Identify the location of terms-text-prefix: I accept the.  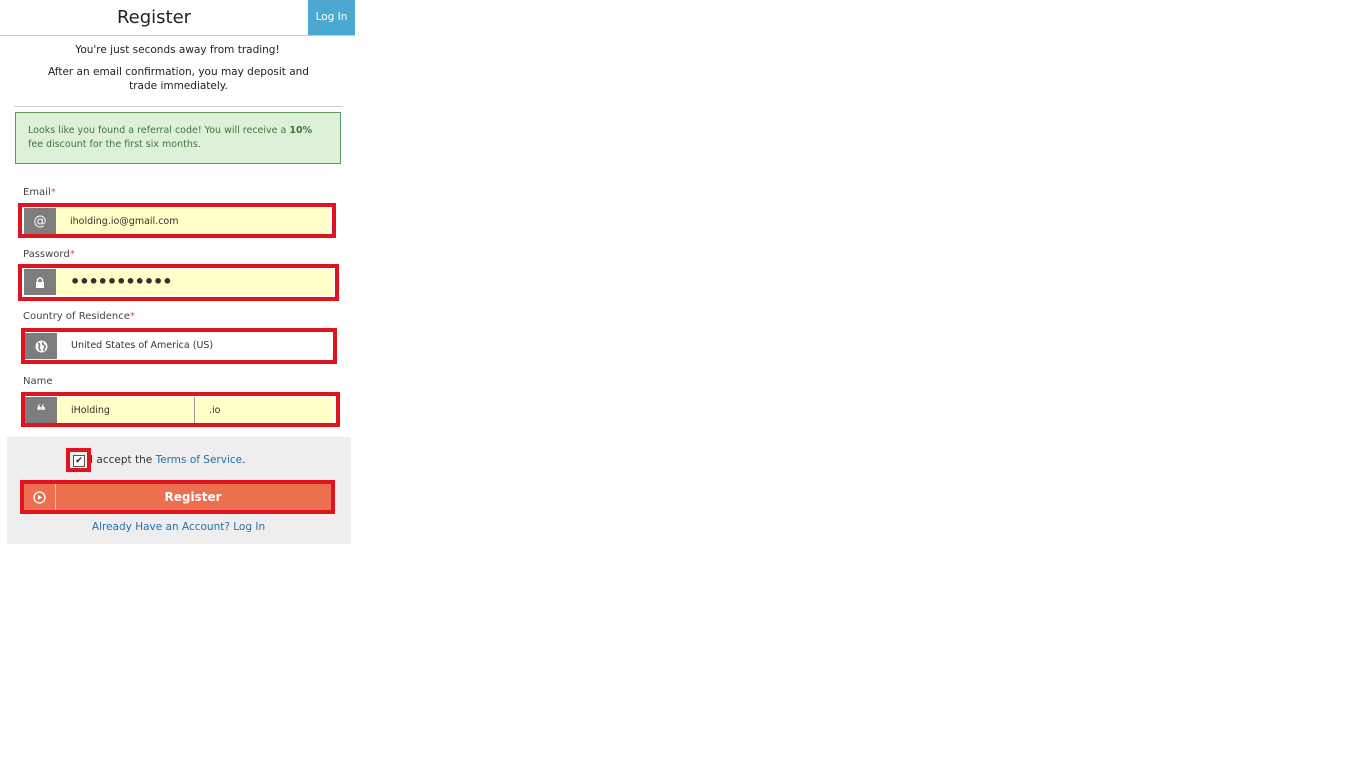
(123, 460).